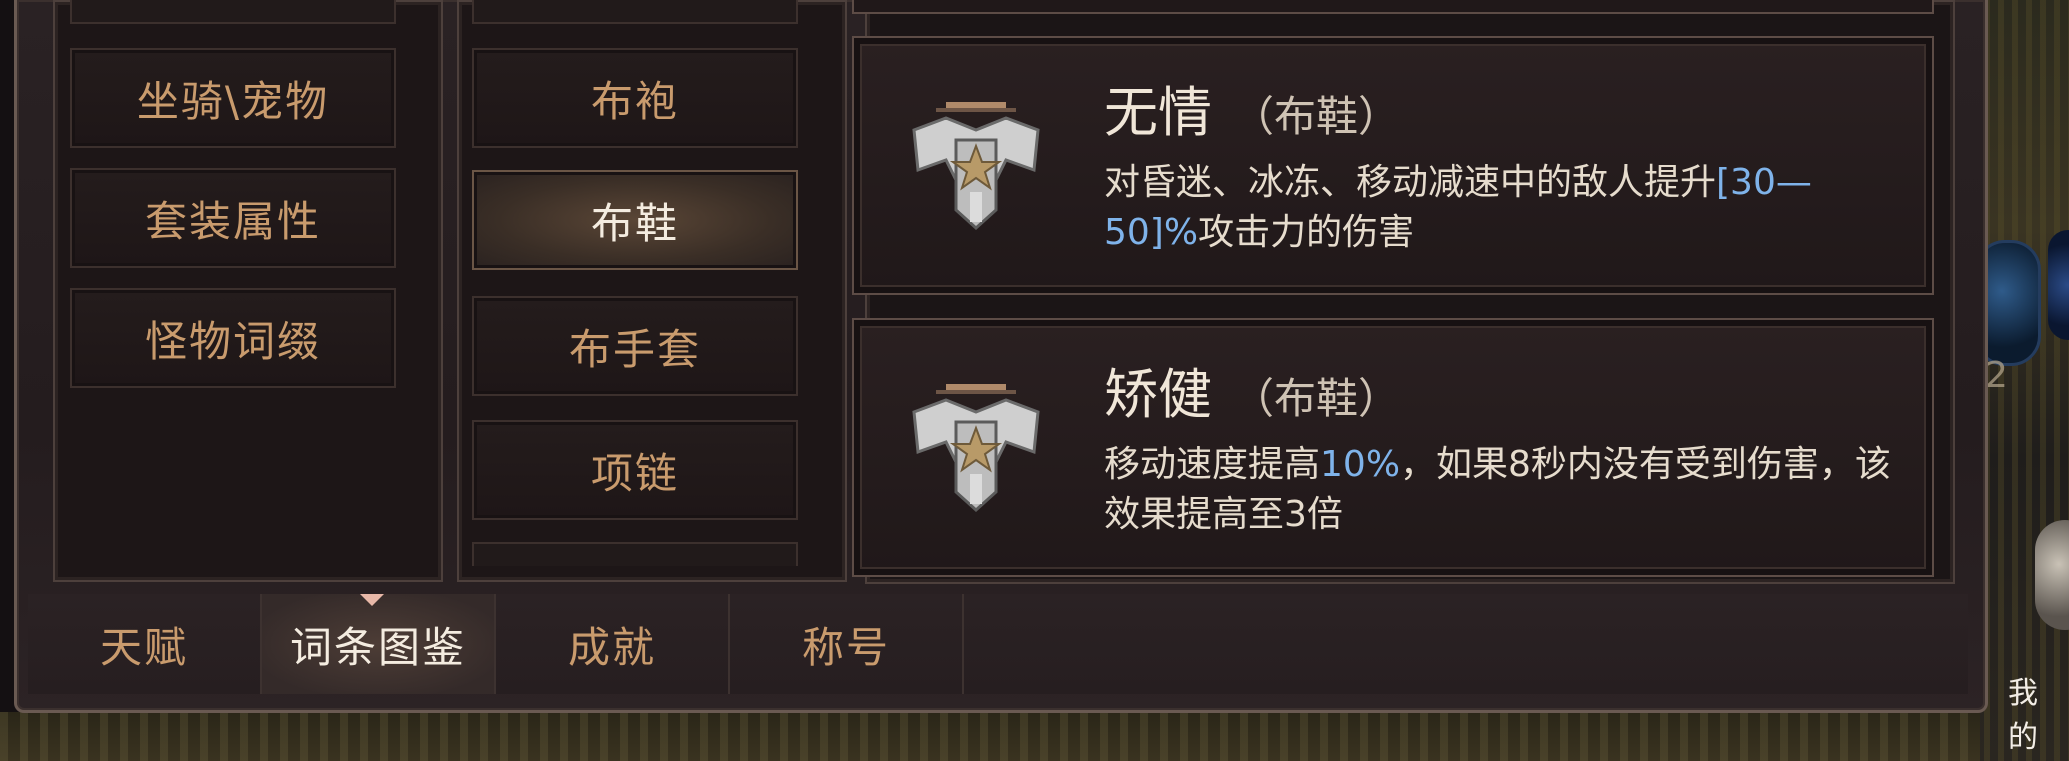 Image resolution: width=2069 pixels, height=761 pixels. I want to click on subcategory-label: 项链, so click(634, 473).